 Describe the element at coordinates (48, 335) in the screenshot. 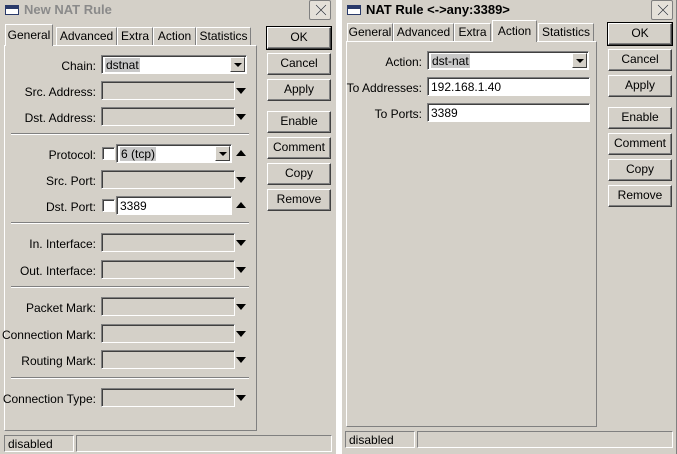

I see `connection-mark-label: Connection Mark:` at that location.